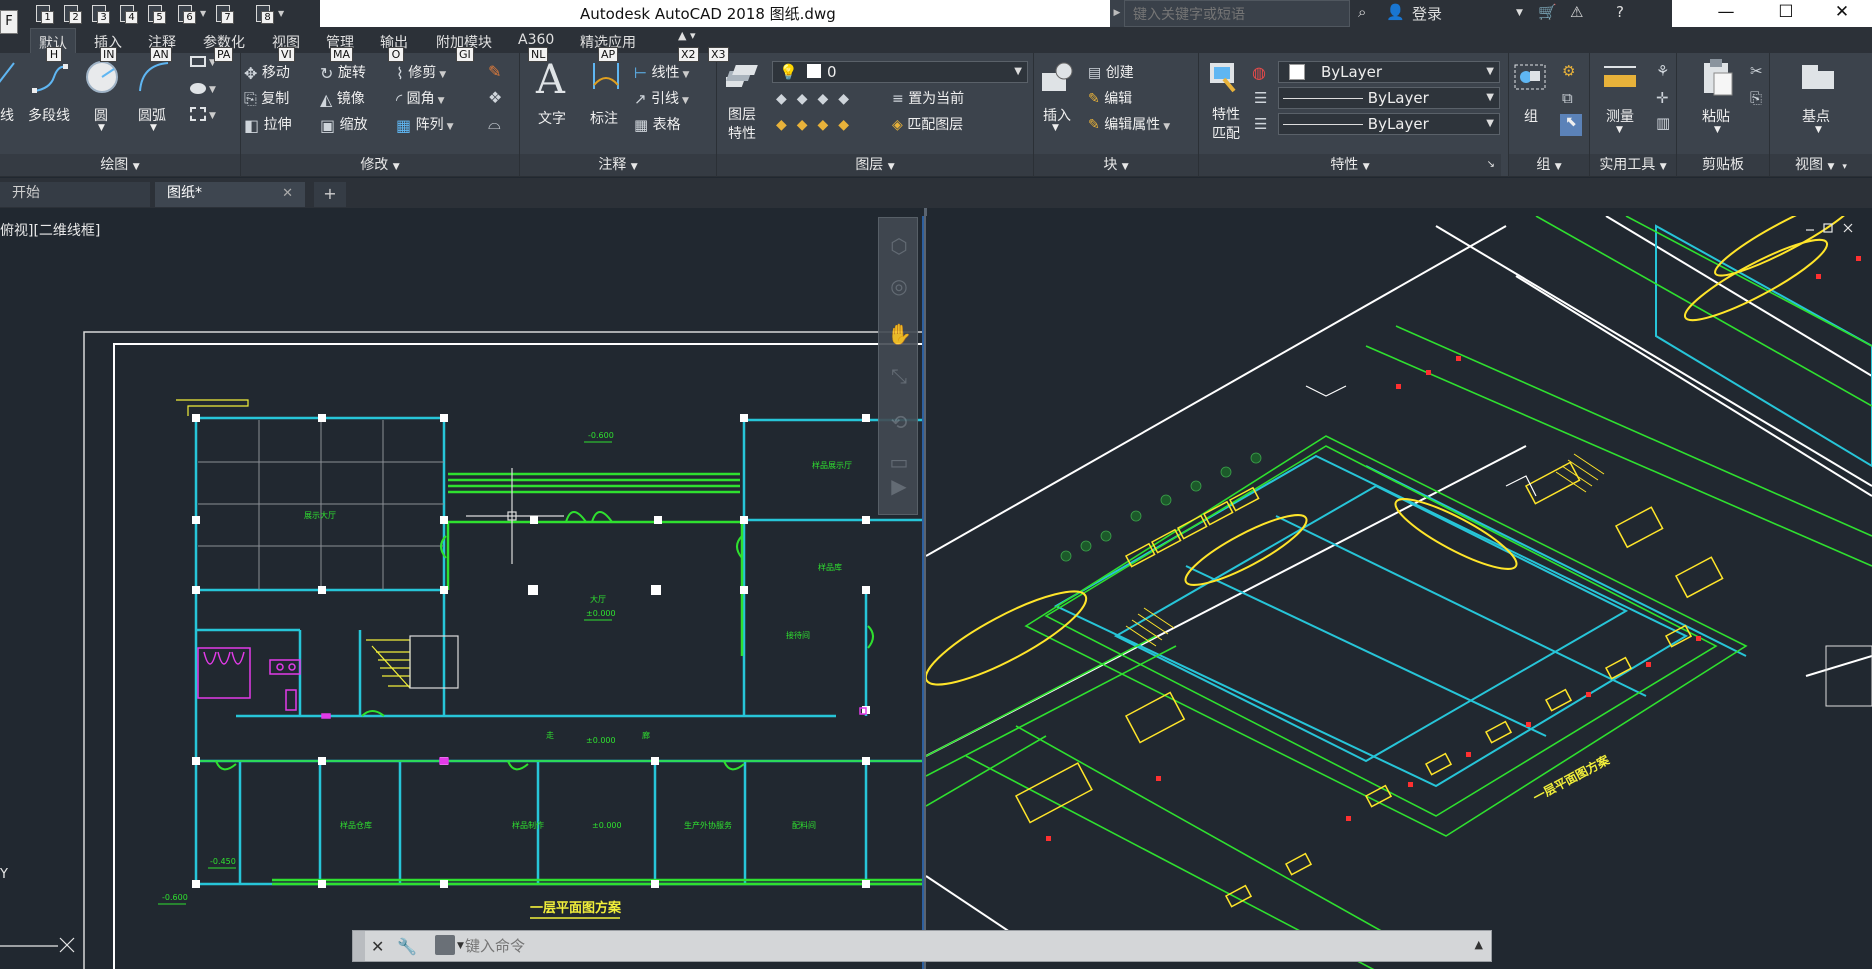  I want to click on layers-panel-title: 图层 ▼, so click(875, 165).